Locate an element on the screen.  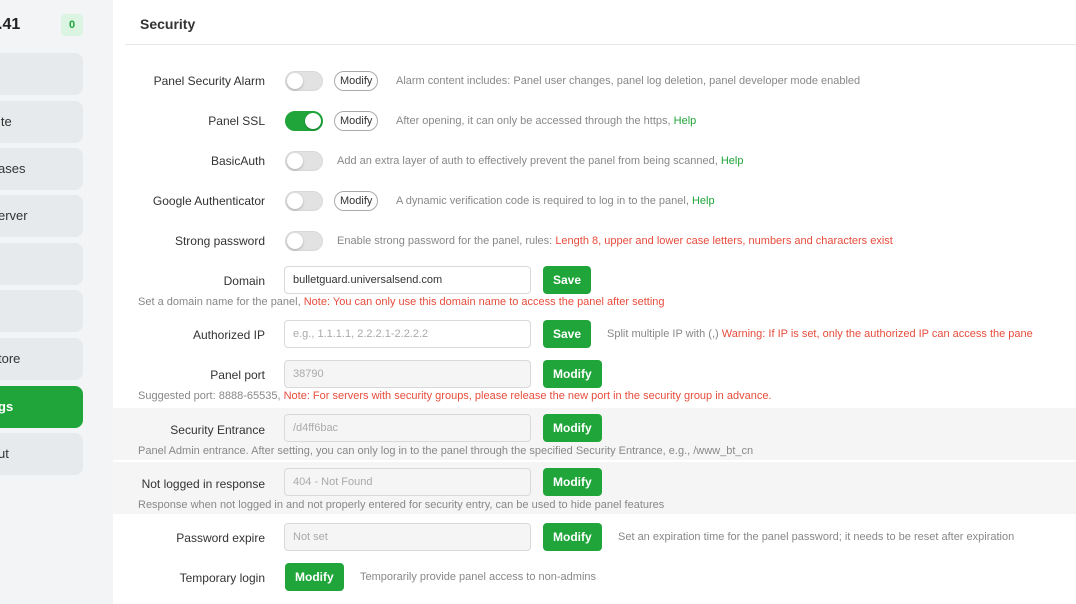
security-alarm-label: Panel Security Alarm is located at coordinates (209, 81).